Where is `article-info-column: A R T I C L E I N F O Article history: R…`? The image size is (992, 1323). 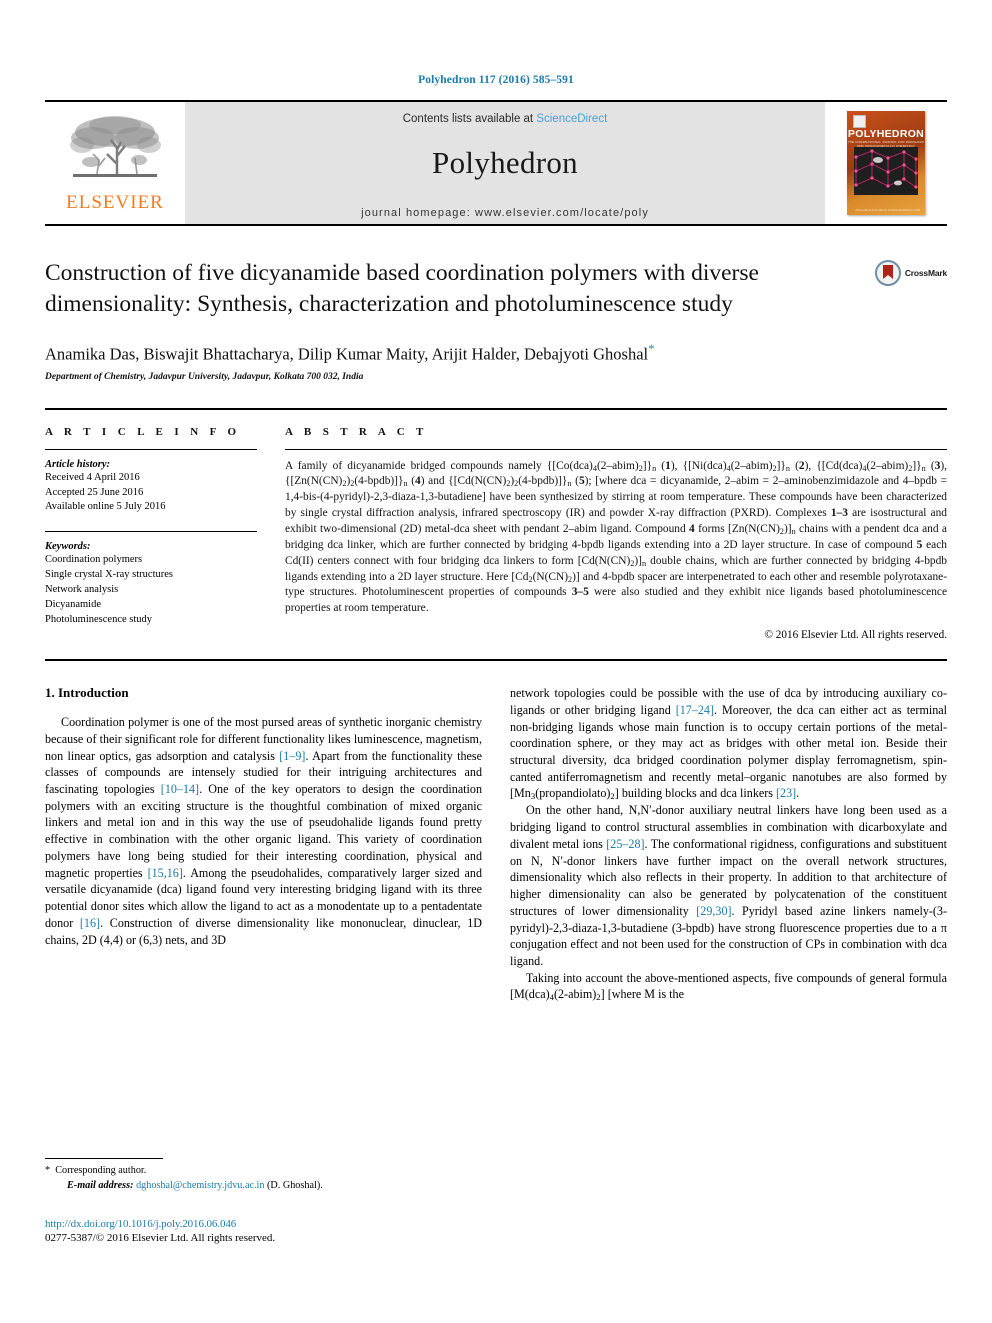
article-info-column: A R T I C L E I N F O Article history: R… is located at coordinates (151, 533).